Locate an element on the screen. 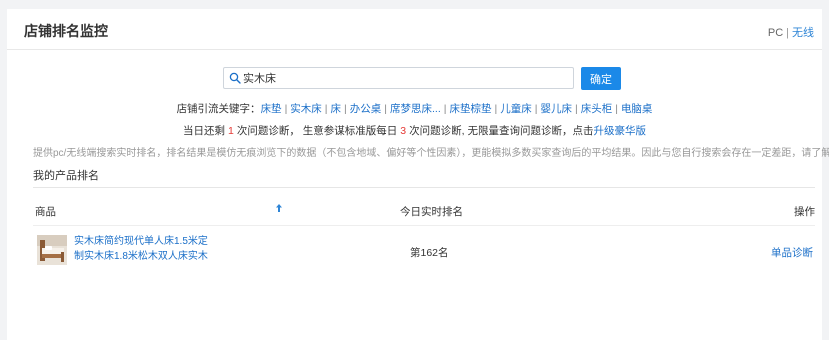 The width and height of the screenshot is (829, 340). panel-header: 店铺排名监控 PC | 无线 is located at coordinates (414, 29).